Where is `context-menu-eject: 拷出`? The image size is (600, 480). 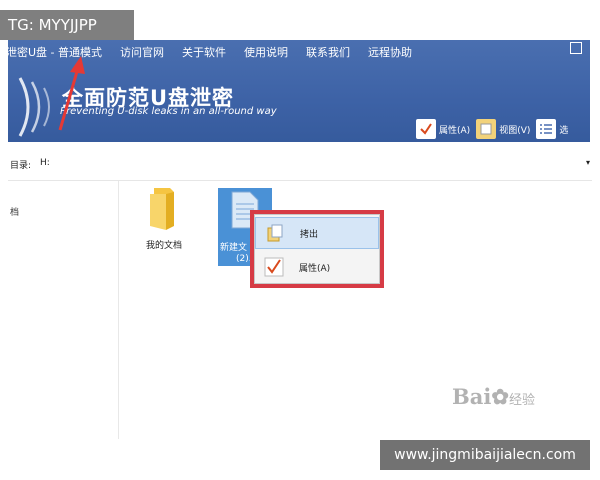 context-menu-eject: 拷出 is located at coordinates (317, 233).